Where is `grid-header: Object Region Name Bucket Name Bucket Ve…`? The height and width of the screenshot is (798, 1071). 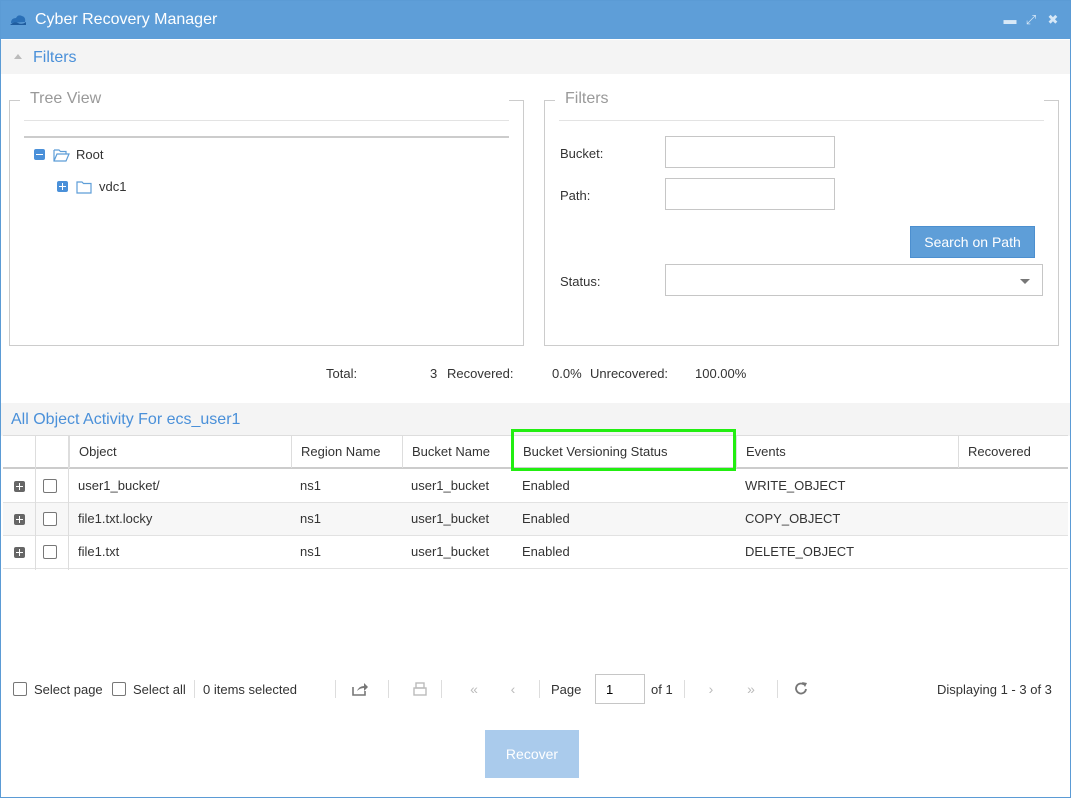 grid-header: Object Region Name Bucket Name Bucket Ve… is located at coordinates (535, 452).